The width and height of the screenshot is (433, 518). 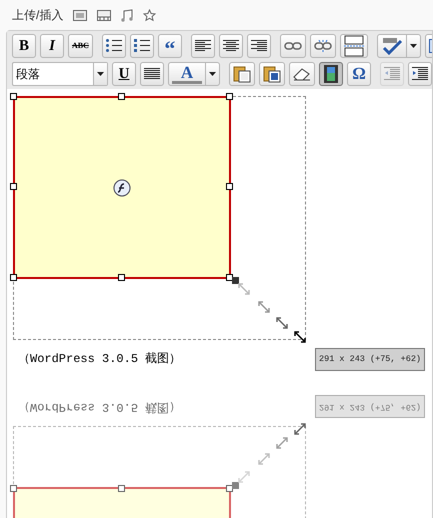 I want to click on strikethrough-button: ABC, so click(x=80, y=46).